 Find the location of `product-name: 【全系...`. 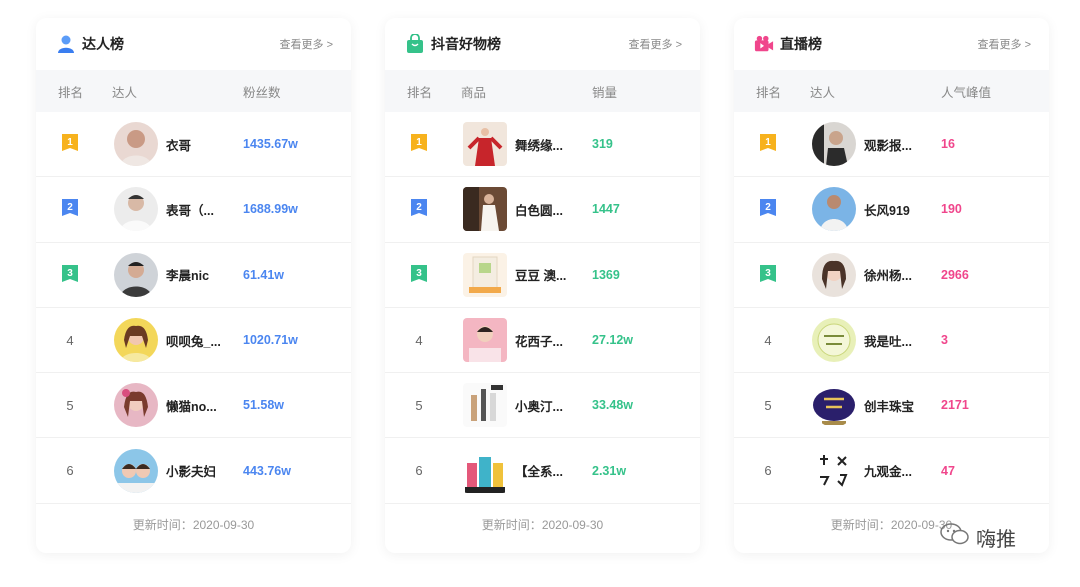

product-name: 【全系... is located at coordinates (539, 472).